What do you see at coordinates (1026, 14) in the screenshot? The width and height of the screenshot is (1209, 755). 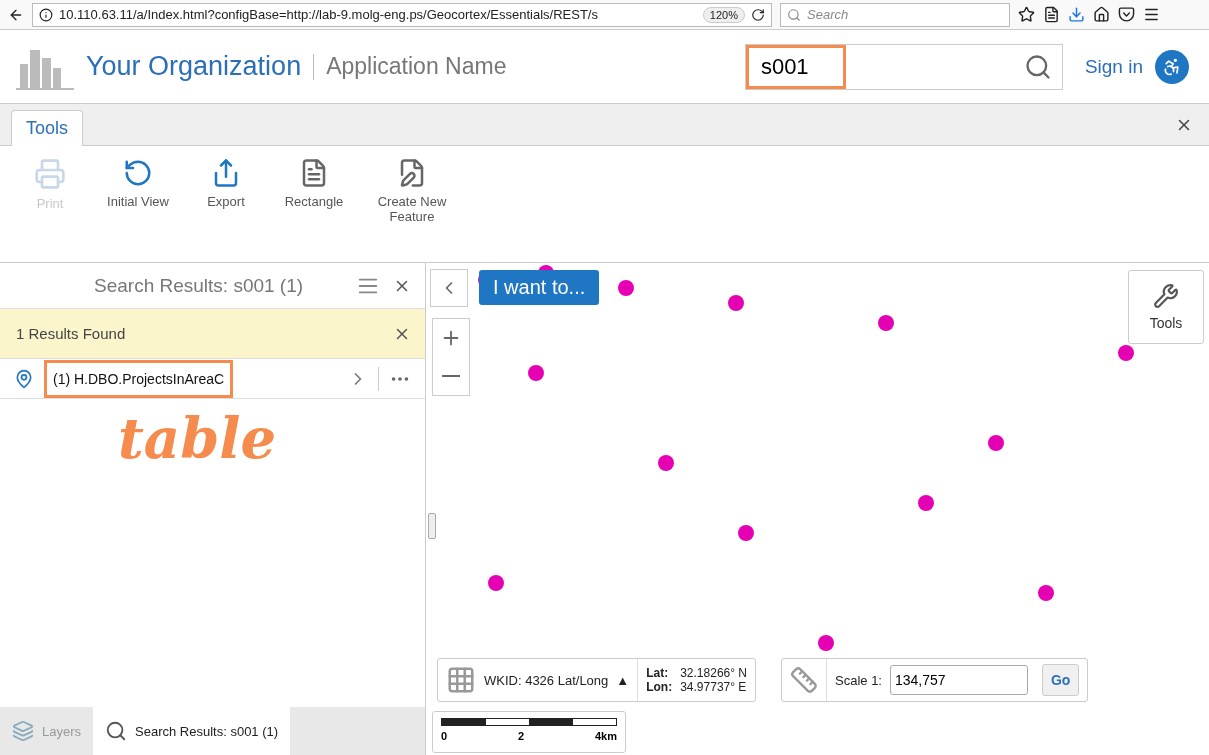 I see `star-icon` at bounding box center [1026, 14].